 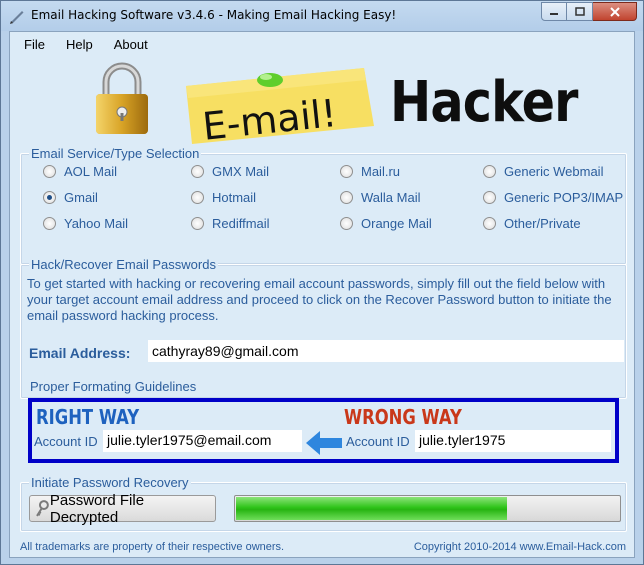 I want to click on wrong-example-field: julie.tyler1975, so click(x=513, y=441).